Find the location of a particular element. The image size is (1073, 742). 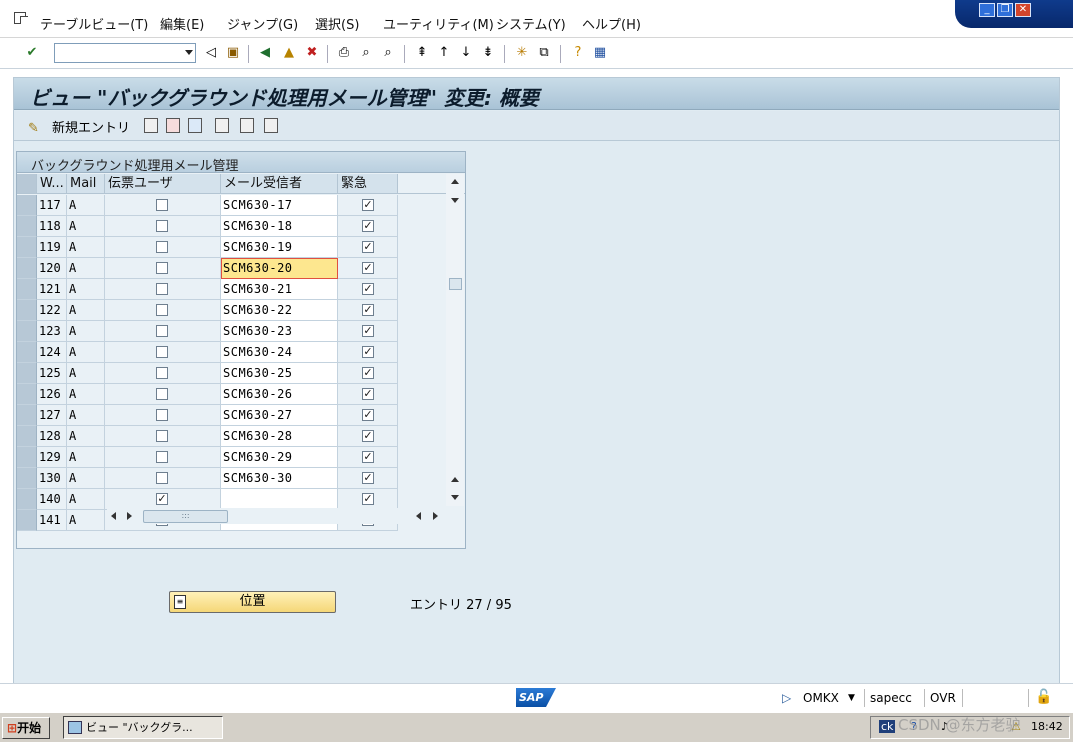

cancel-icon: ✖ is located at coordinates (312, 53).